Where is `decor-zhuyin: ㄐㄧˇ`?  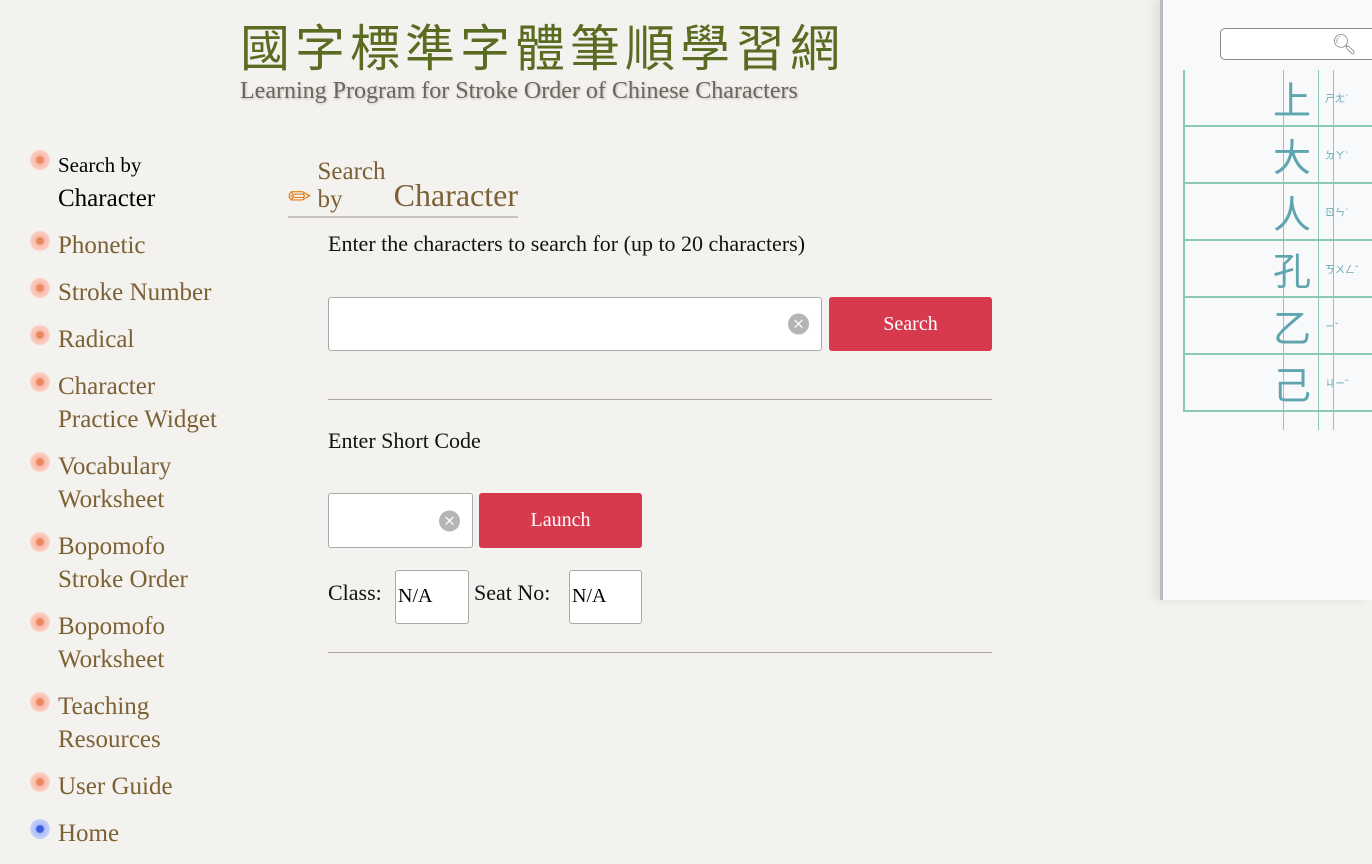 decor-zhuyin: ㄐㄧˇ is located at coordinates (1337, 384).